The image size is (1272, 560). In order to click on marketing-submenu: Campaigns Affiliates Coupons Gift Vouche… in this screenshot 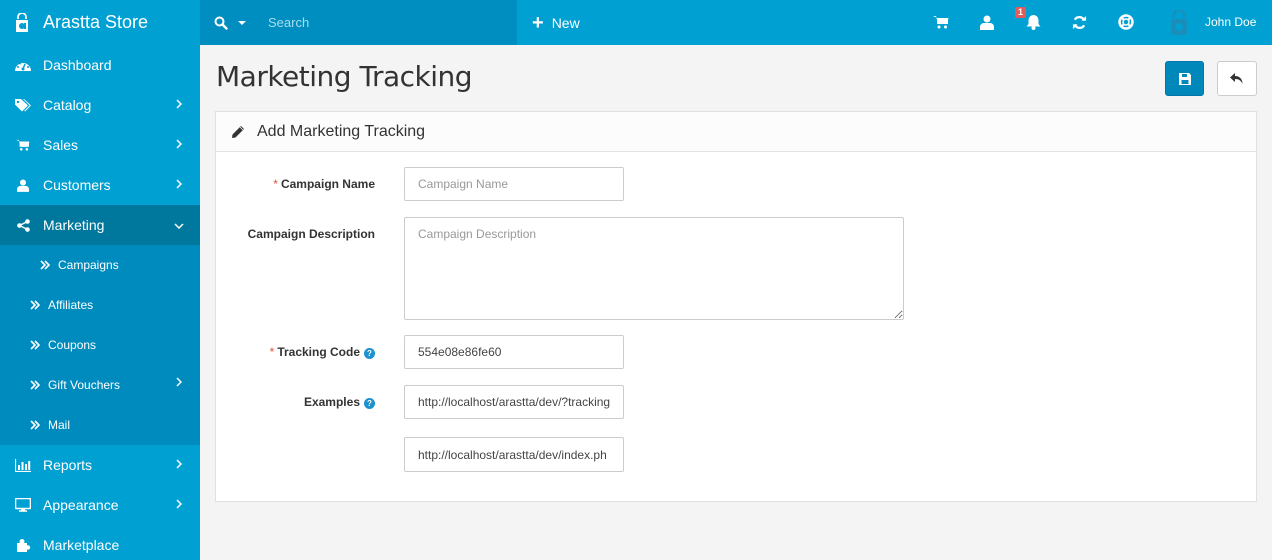, I will do `click(100, 345)`.